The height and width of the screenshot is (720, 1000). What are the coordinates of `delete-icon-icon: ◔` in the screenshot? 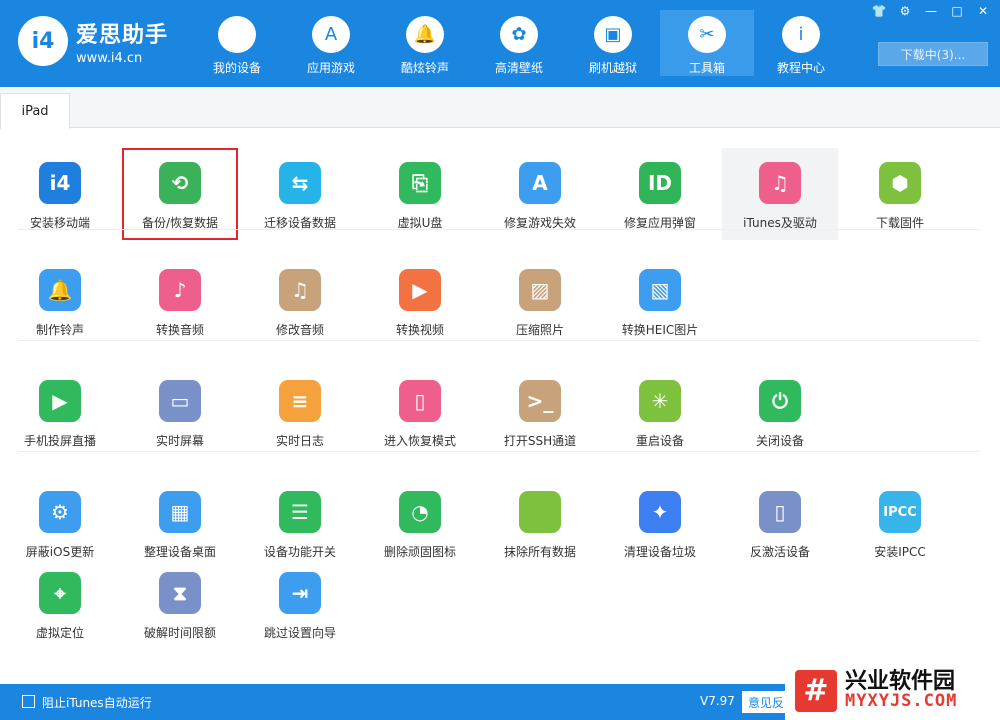 It's located at (420, 512).